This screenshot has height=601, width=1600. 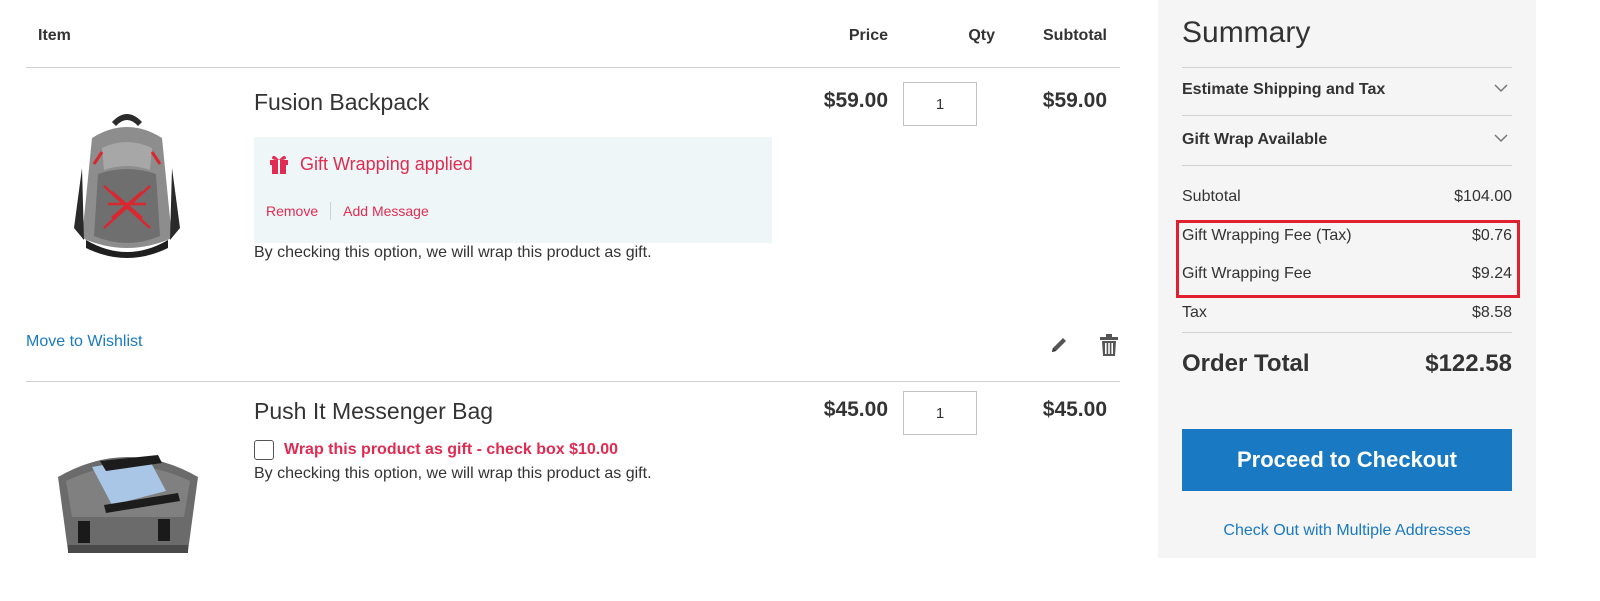 I want to click on cart-table-header: Item Price Qty Subtotal, so click(x=573, y=34).